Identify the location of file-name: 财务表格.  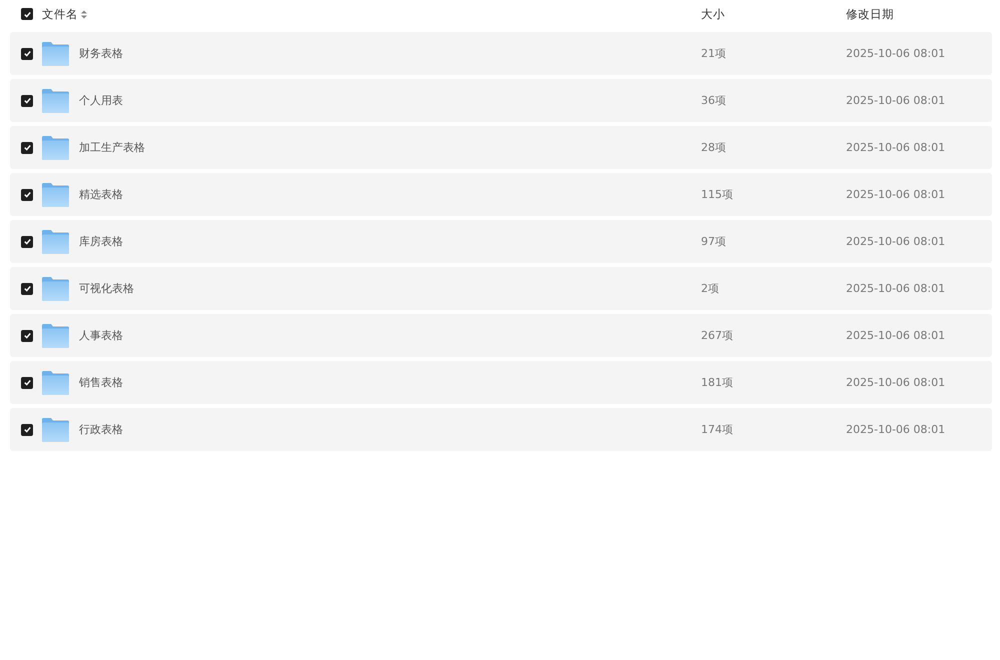
(101, 53).